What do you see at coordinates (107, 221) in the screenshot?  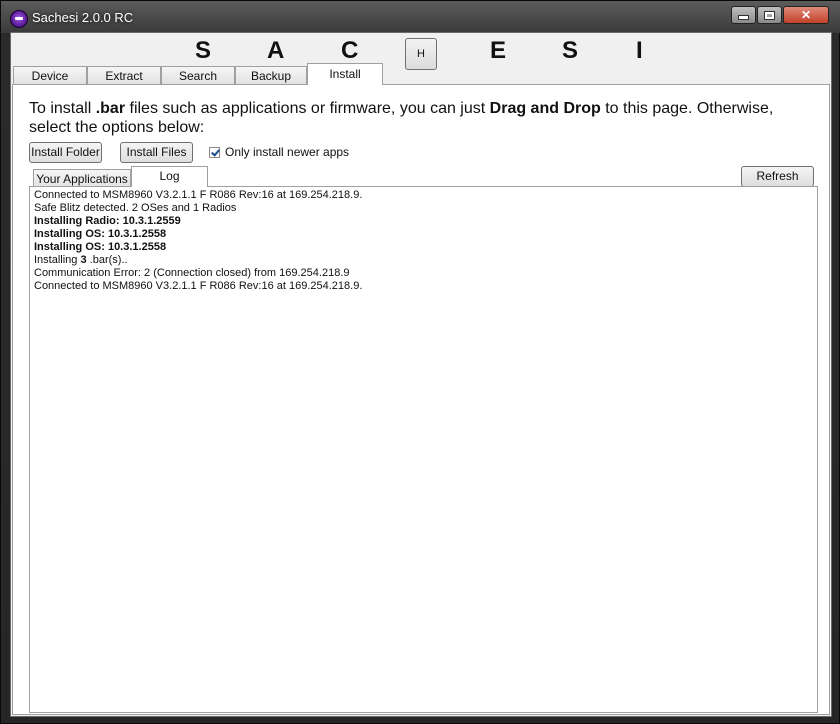 I see `log-line: Installing Radio: 10.3.1.2559` at bounding box center [107, 221].